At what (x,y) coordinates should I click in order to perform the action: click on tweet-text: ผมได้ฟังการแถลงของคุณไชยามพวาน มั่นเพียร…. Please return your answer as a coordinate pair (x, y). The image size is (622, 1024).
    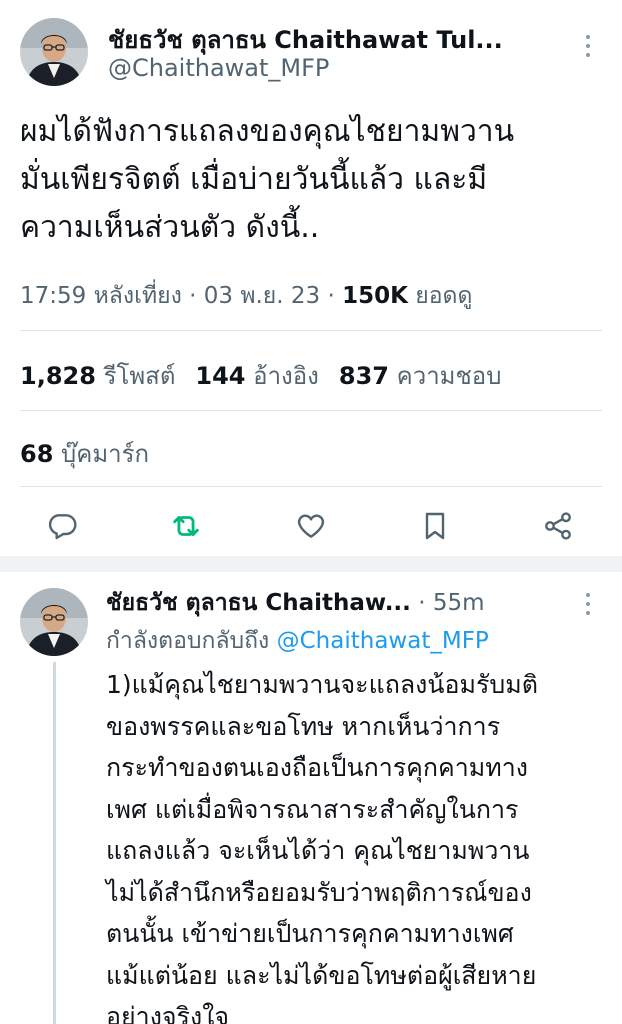
    Looking at the image, I should click on (267, 179).